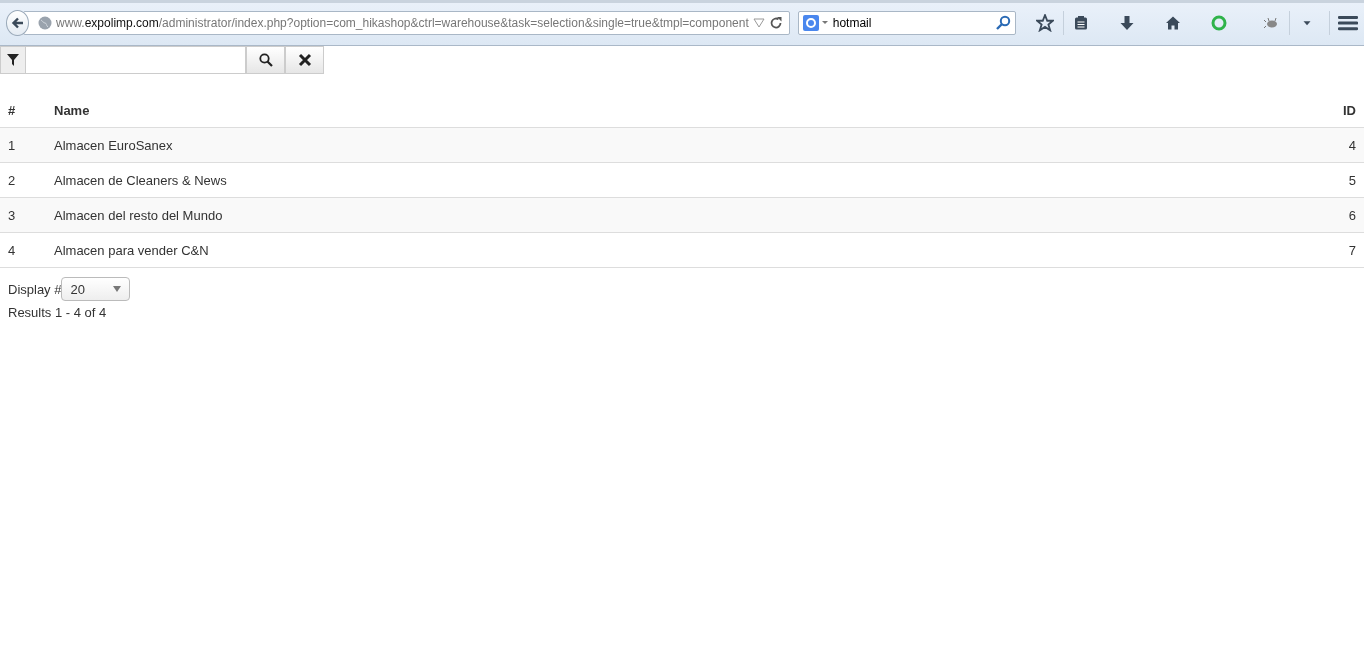 The width and height of the screenshot is (1364, 671). Describe the element at coordinates (682, 145) in the screenshot. I see `table-cell: Almacen EuroSanex` at that location.